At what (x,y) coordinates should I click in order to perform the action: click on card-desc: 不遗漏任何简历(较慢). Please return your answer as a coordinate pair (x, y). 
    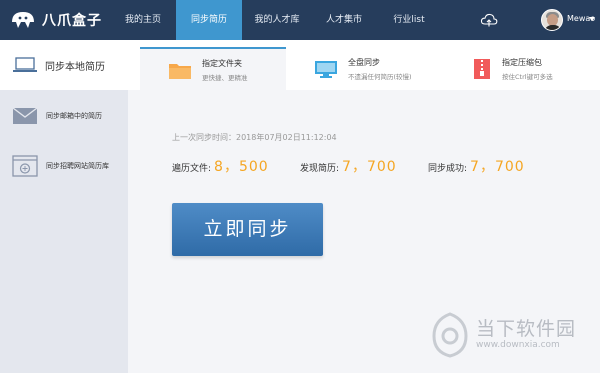
    Looking at the image, I should click on (380, 76).